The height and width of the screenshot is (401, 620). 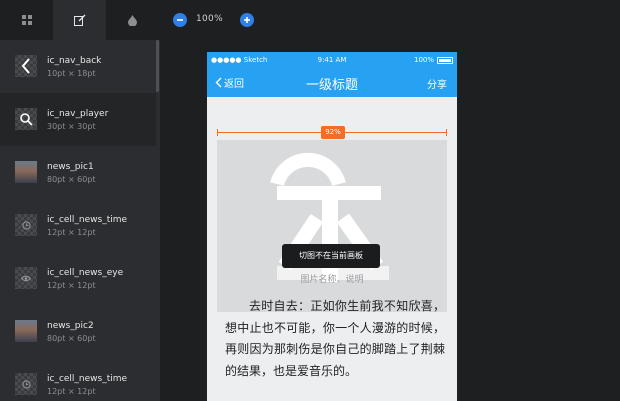 I want to click on nav-bar: 返回 一级标题 分享, so click(x=332, y=82).